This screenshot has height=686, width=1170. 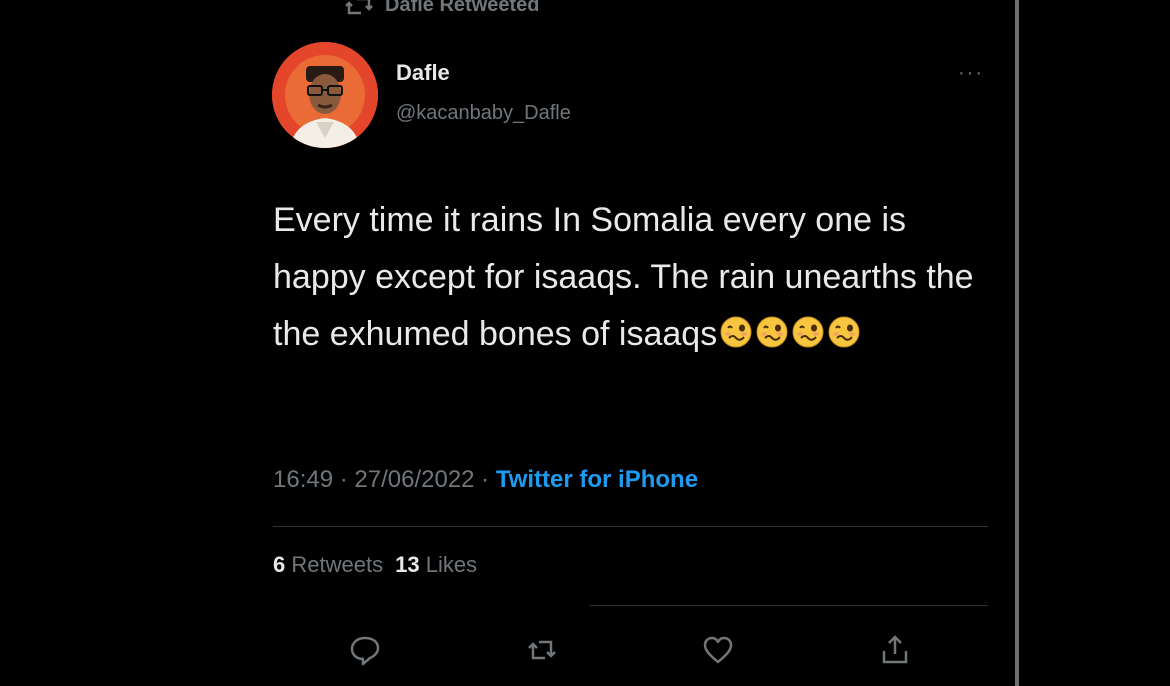 What do you see at coordinates (597, 479) in the screenshot?
I see `tweet-source: Twitter for iPhone` at bounding box center [597, 479].